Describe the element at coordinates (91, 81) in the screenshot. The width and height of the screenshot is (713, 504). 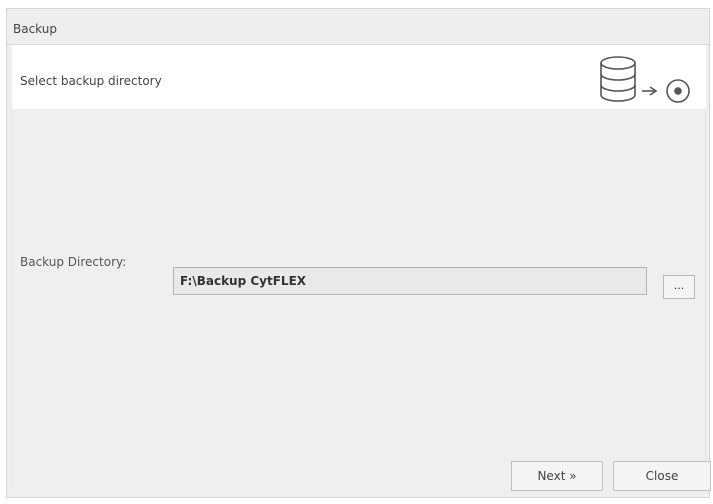
I see `wizard-step-title: Select backup directory` at that location.